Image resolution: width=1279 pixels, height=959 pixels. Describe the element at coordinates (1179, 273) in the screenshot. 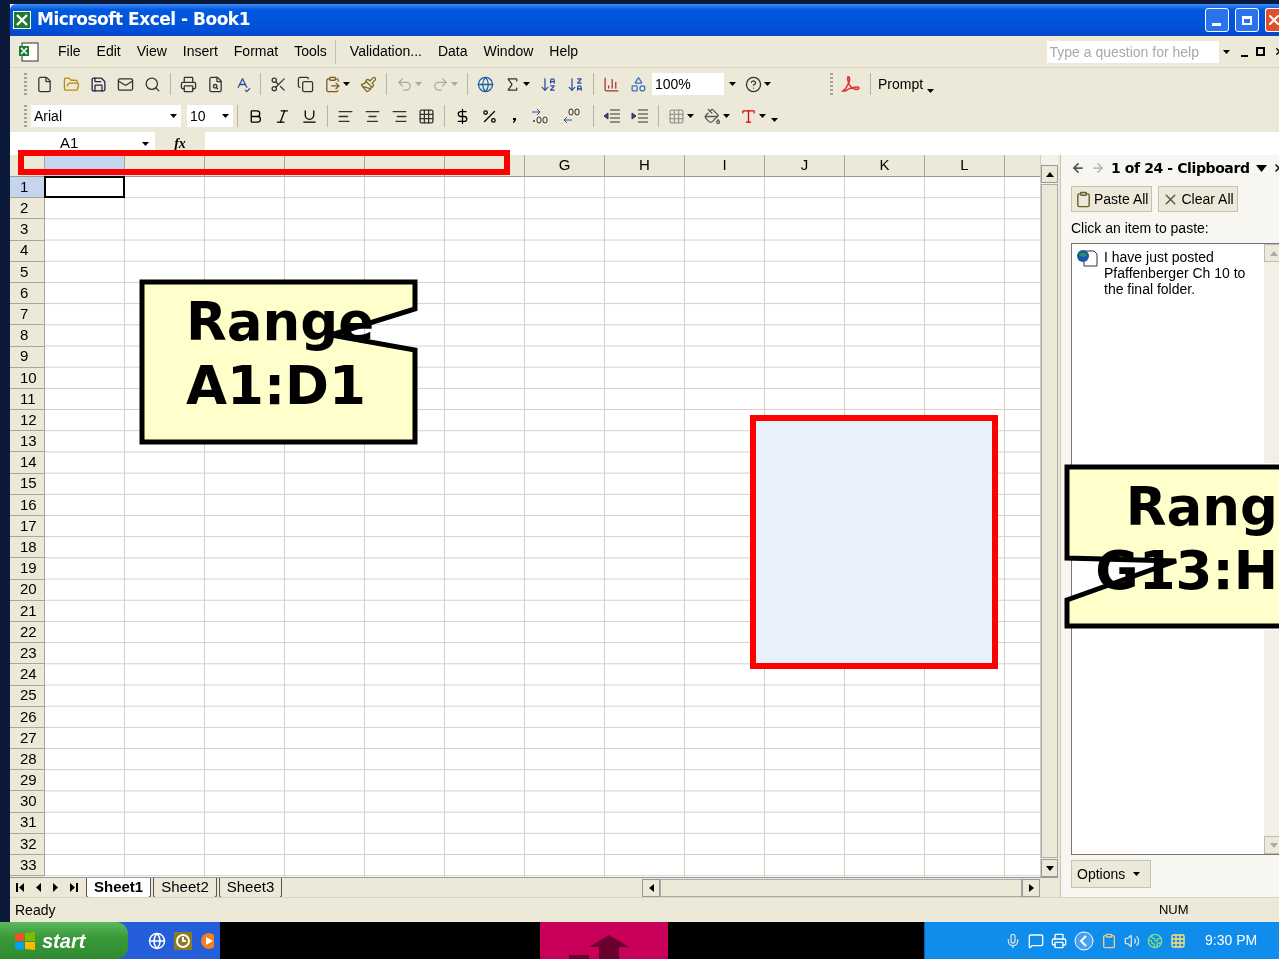

I see `clipboard-item: I have just posted Pfaffenberger Ch 10 to the final folder.` at that location.